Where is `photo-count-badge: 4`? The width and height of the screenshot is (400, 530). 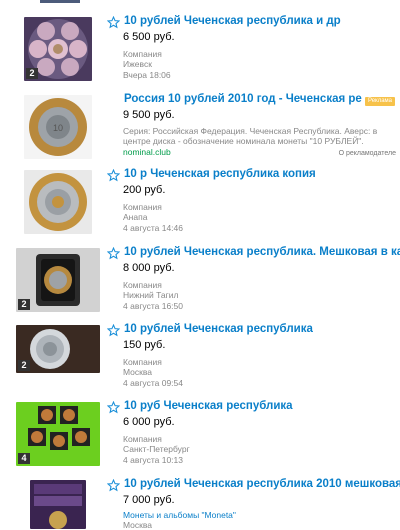 photo-count-badge: 4 is located at coordinates (24, 458).